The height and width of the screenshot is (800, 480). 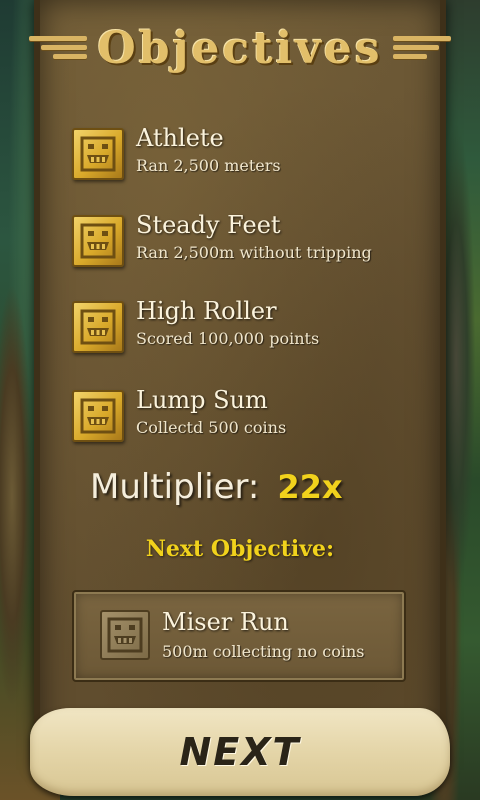 I want to click on page-title: Objectives, so click(x=240, y=48).